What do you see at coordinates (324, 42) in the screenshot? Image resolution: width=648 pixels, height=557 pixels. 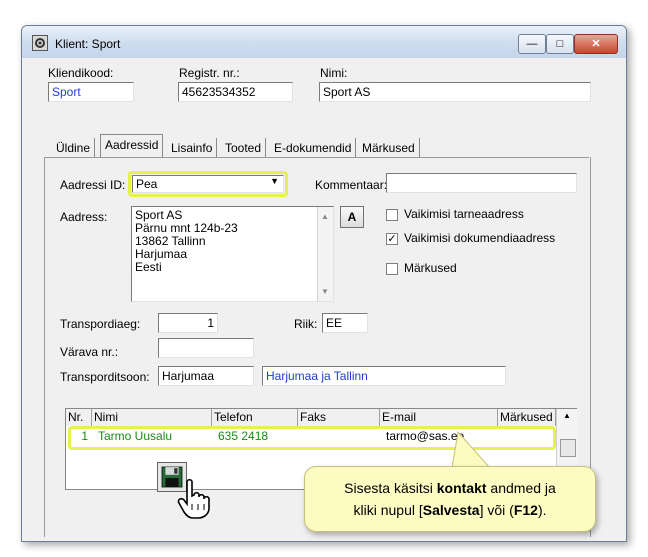 I see `title-bar: Klient: Sport — □ ✕` at bounding box center [324, 42].